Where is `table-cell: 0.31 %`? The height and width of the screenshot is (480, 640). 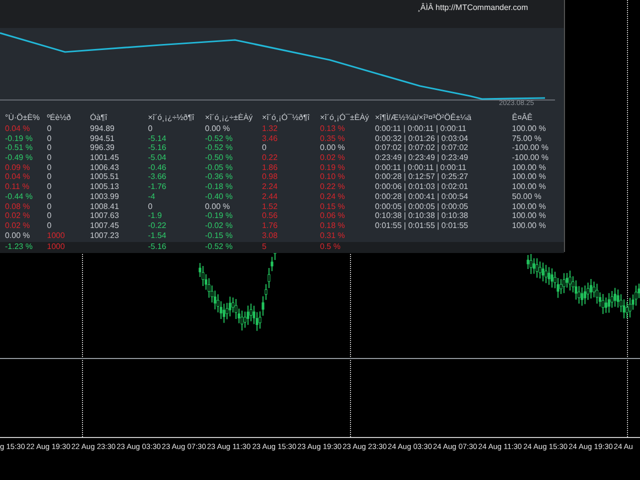 table-cell: 0.31 % is located at coordinates (332, 235).